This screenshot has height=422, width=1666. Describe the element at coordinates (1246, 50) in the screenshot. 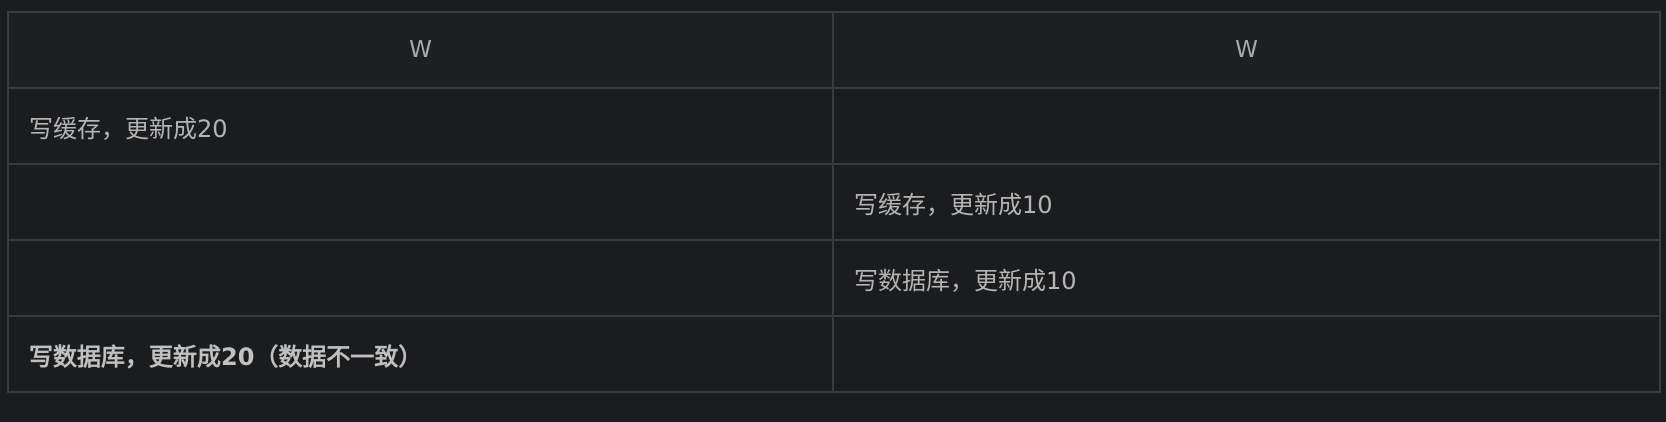

I see `column-header-writer-2: W` at that location.